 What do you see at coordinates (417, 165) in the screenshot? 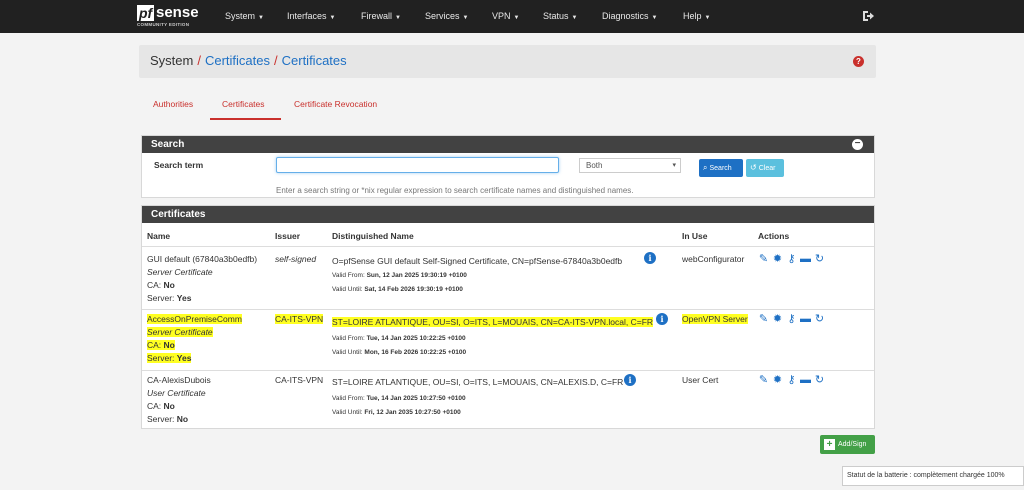
I see `search-input` at bounding box center [417, 165].